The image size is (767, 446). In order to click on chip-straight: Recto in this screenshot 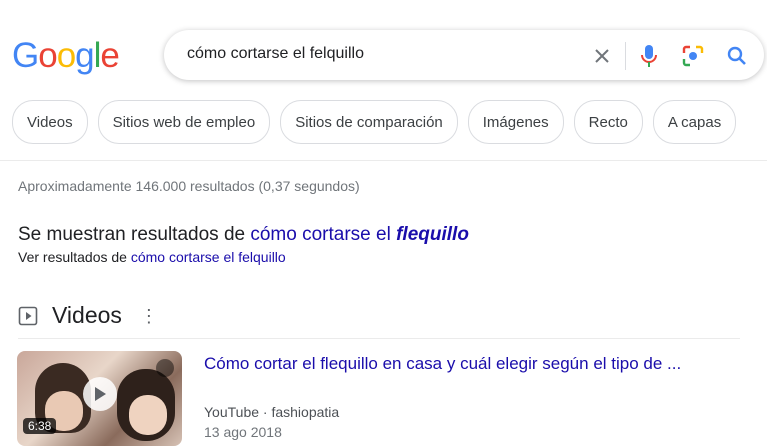, I will do `click(608, 122)`.